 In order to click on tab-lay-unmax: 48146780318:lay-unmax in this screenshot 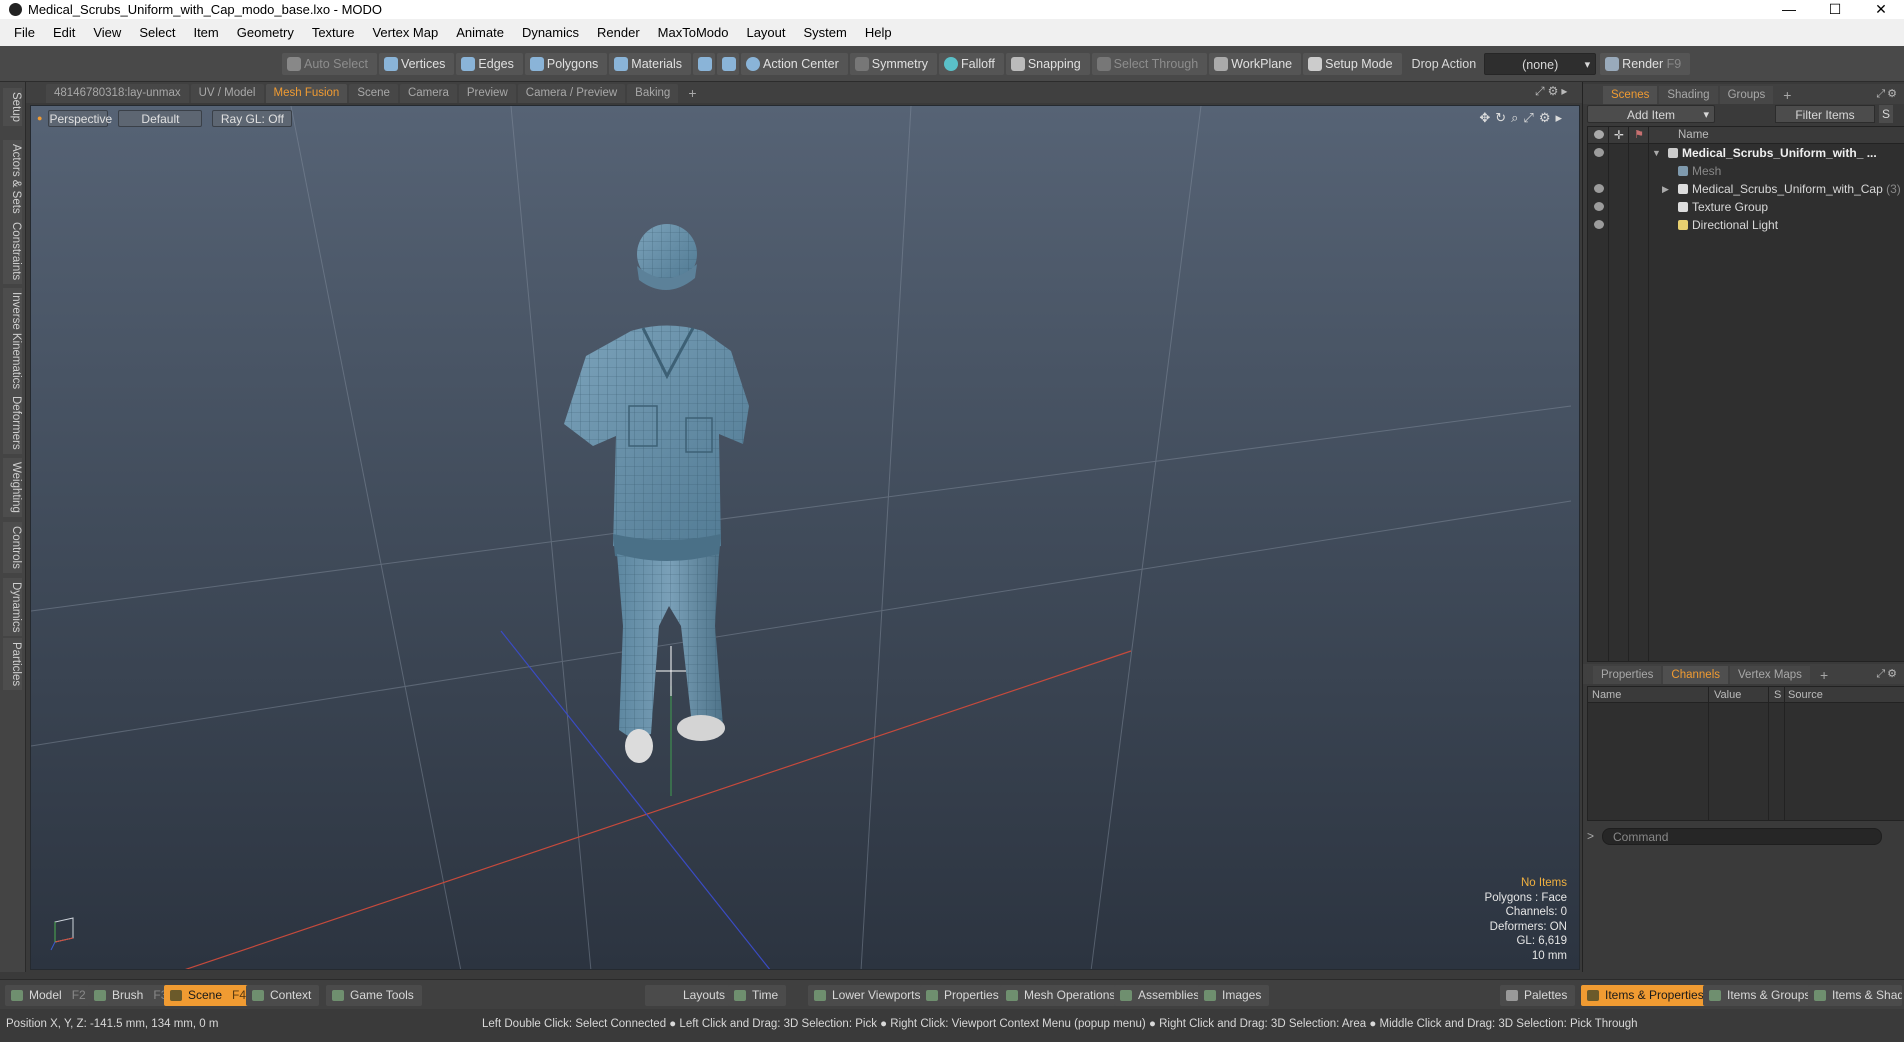, I will do `click(117, 93)`.